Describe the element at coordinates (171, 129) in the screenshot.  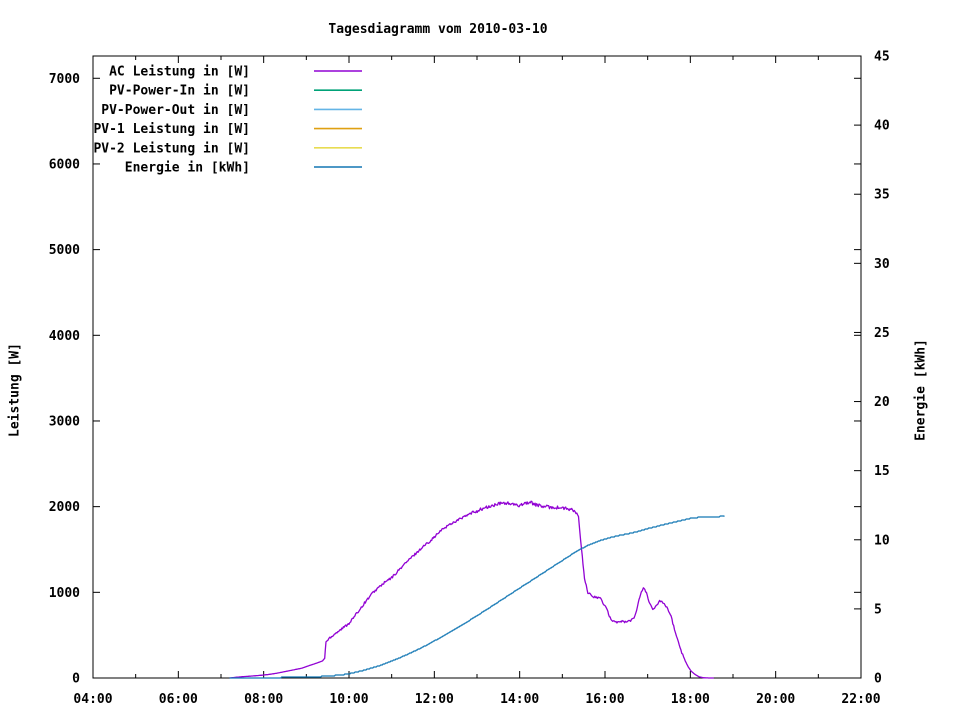
I see `legend-label: PV-1 Leistung in [W]` at that location.